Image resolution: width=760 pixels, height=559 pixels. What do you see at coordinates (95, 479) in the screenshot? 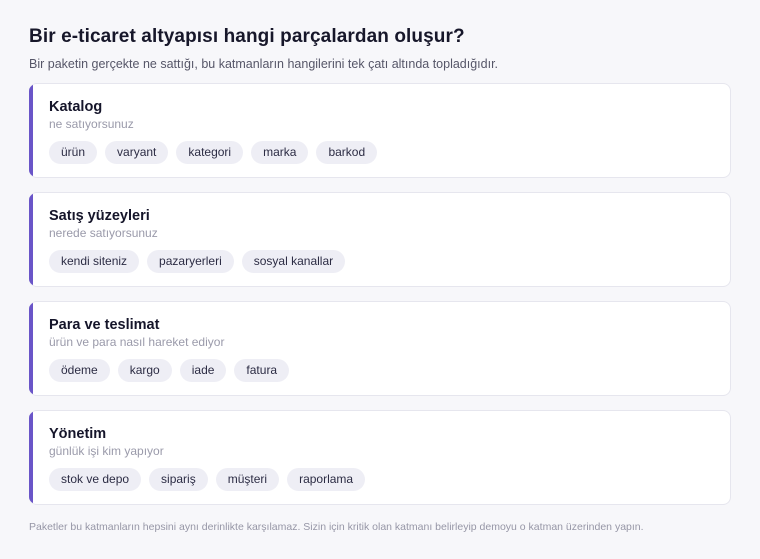
I see `tag-chip: stok ve depo` at bounding box center [95, 479].